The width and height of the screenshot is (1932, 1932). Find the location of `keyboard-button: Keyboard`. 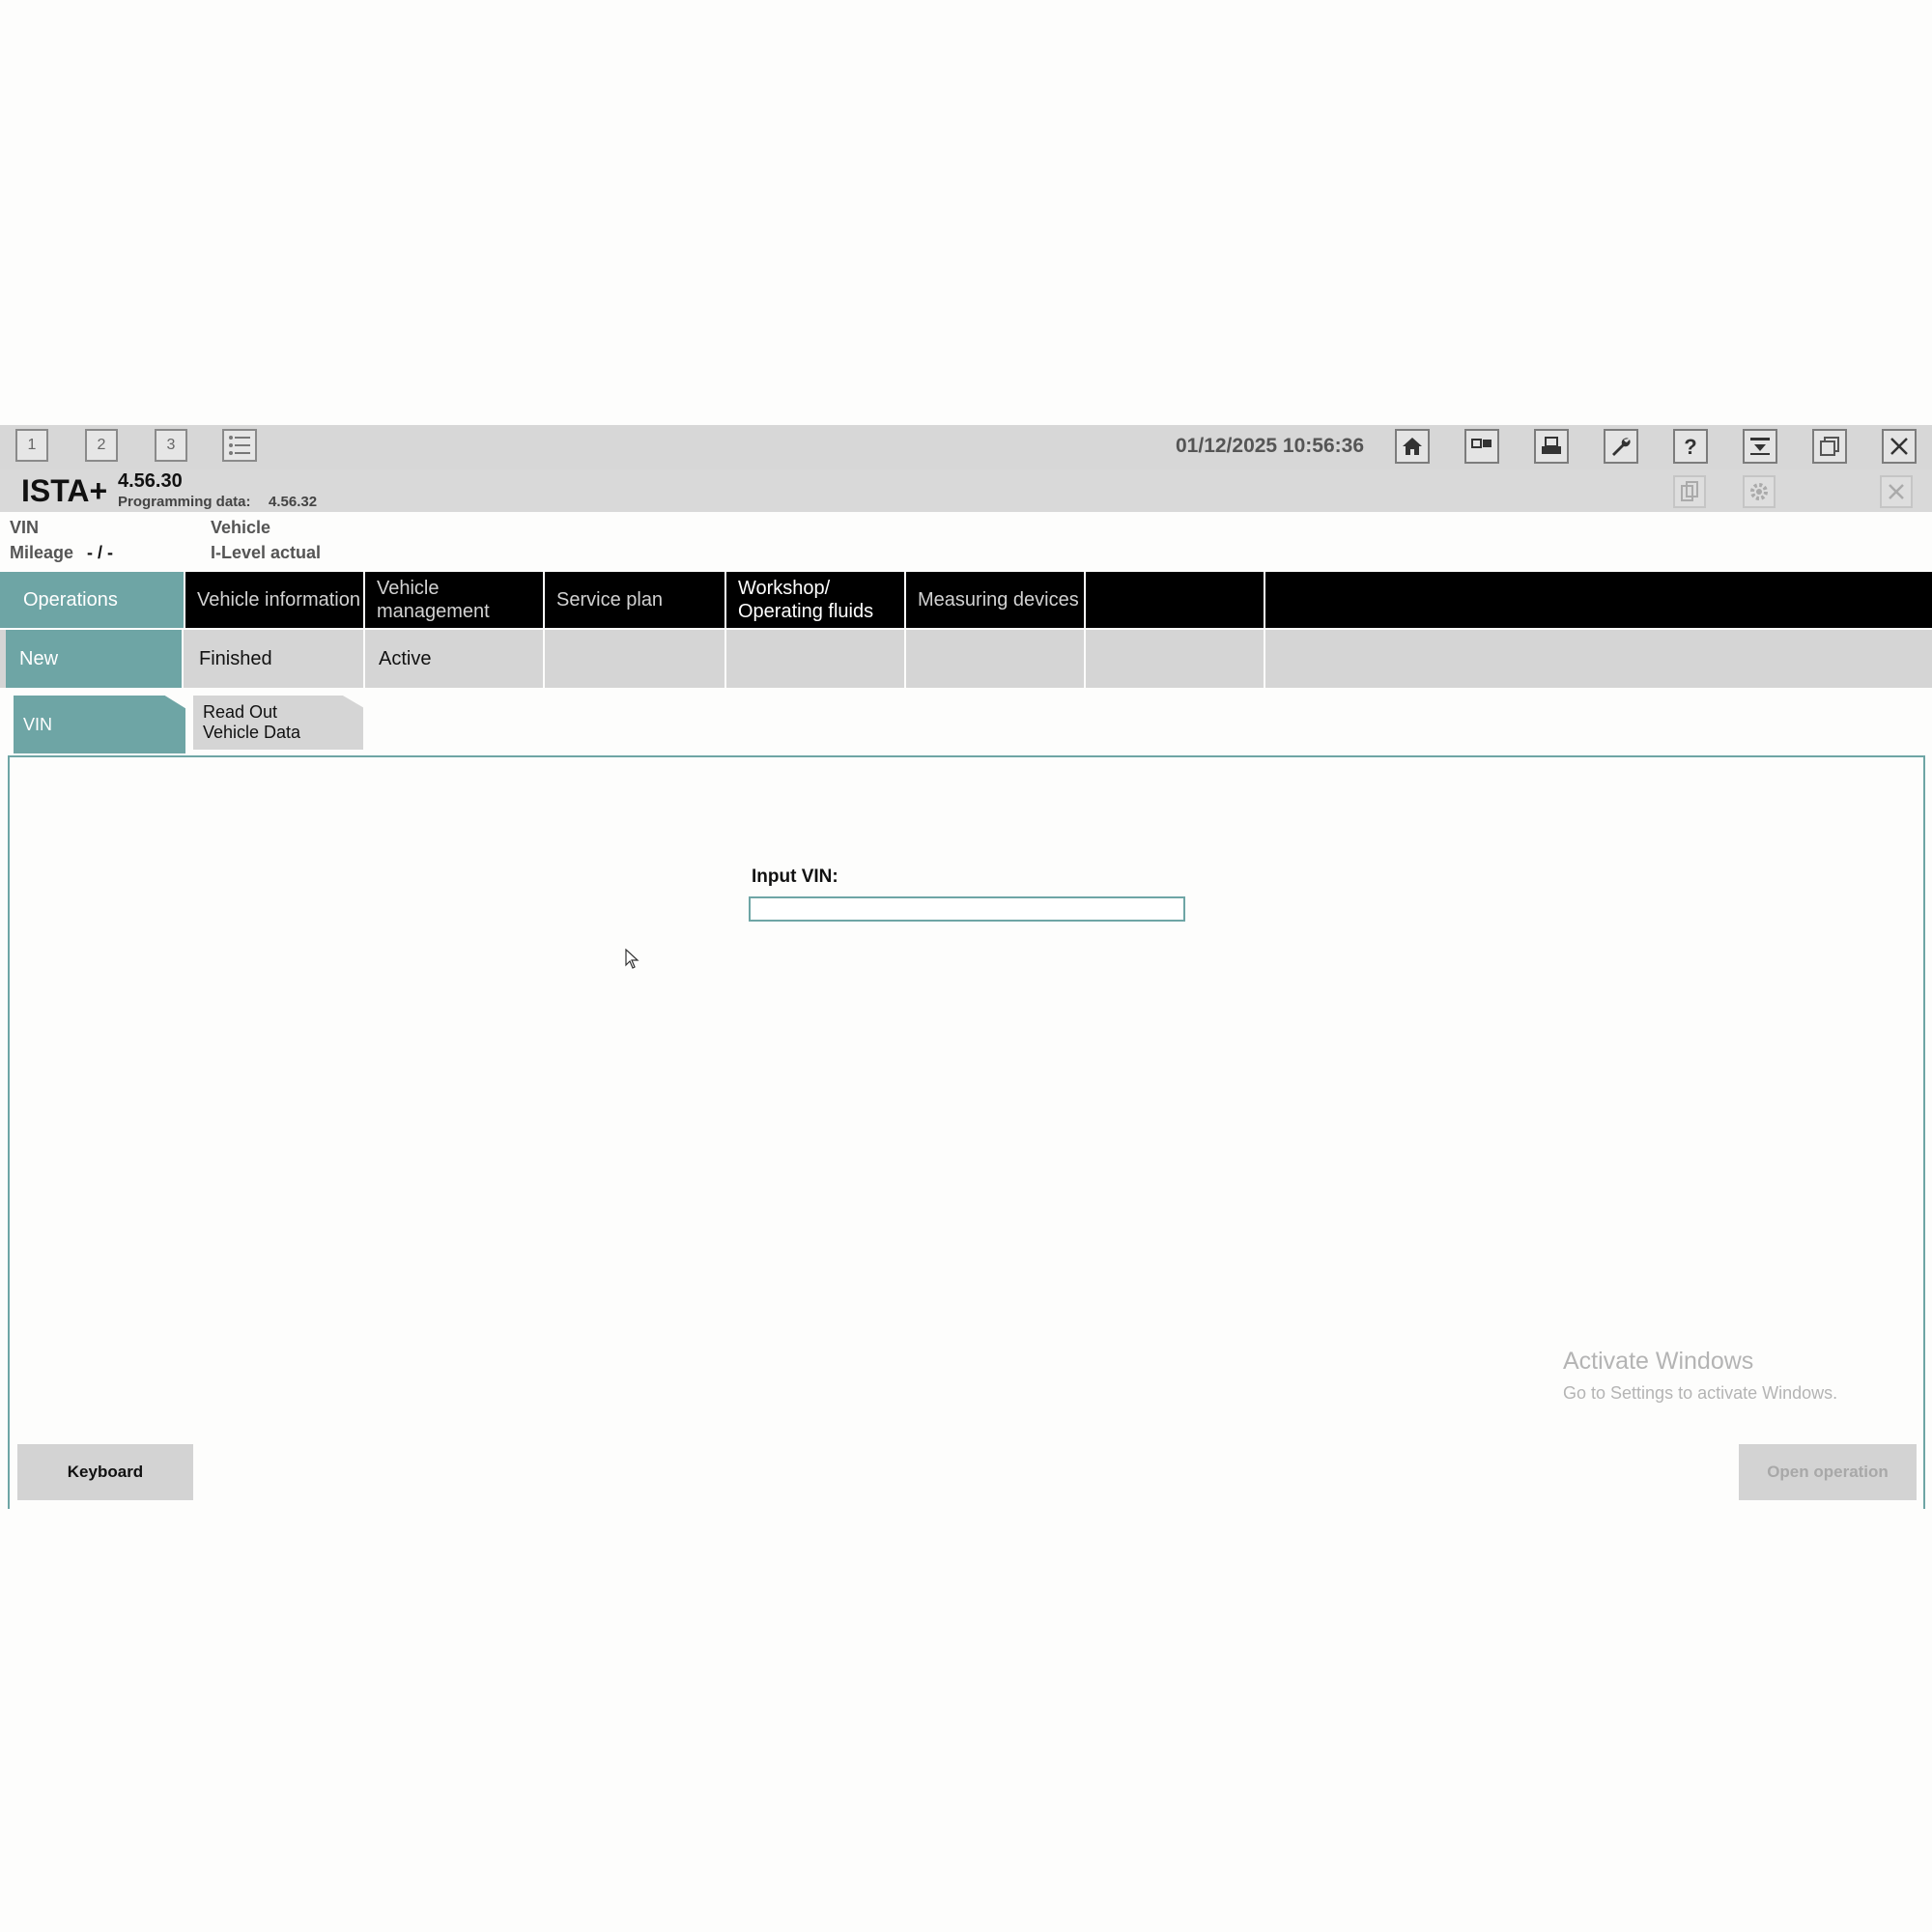

keyboard-button: Keyboard is located at coordinates (105, 1472).